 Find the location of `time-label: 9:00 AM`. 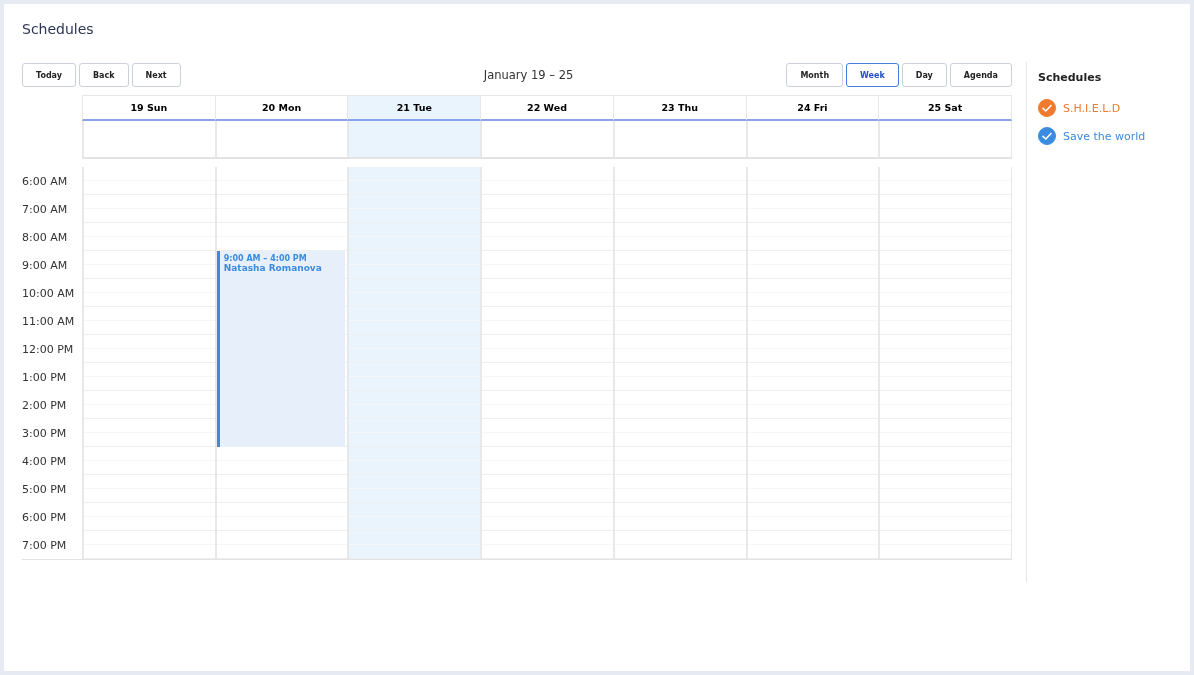

time-label: 9:00 AM is located at coordinates (45, 265).